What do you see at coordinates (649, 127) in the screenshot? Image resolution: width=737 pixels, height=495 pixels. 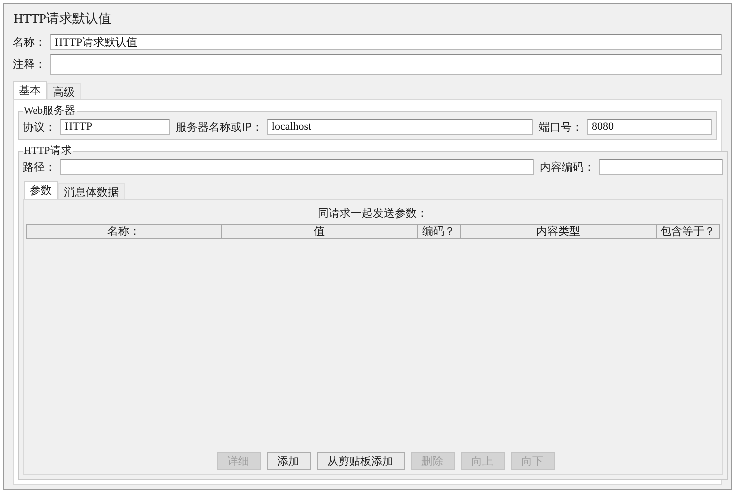 I see `port-field: 8080` at bounding box center [649, 127].